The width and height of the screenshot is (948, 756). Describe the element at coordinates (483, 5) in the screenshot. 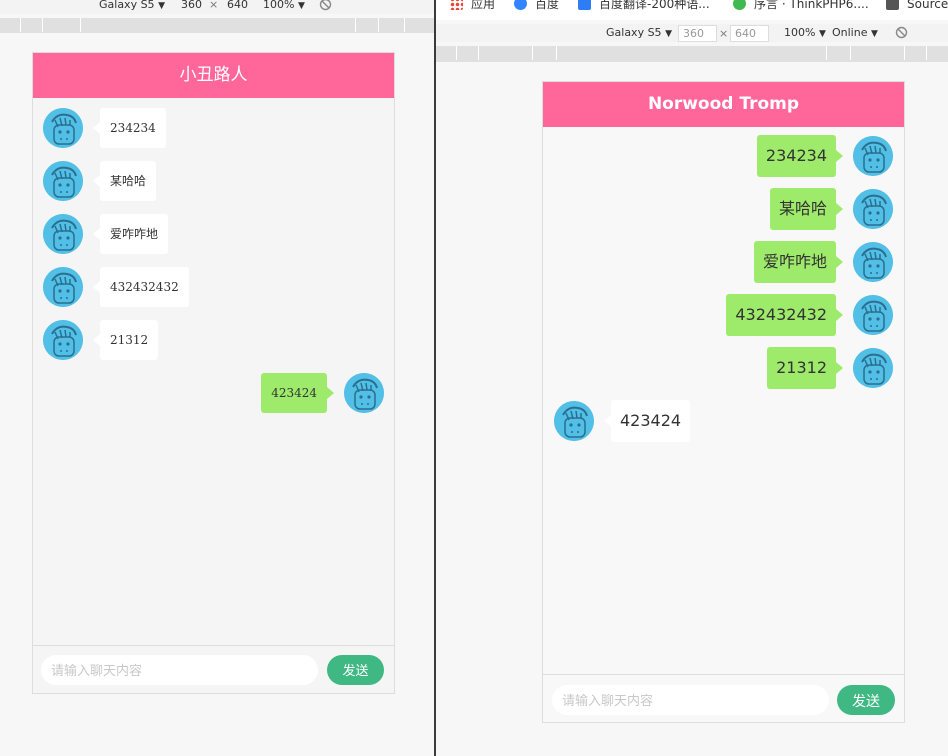

I see `bookmark-label: 应用` at that location.